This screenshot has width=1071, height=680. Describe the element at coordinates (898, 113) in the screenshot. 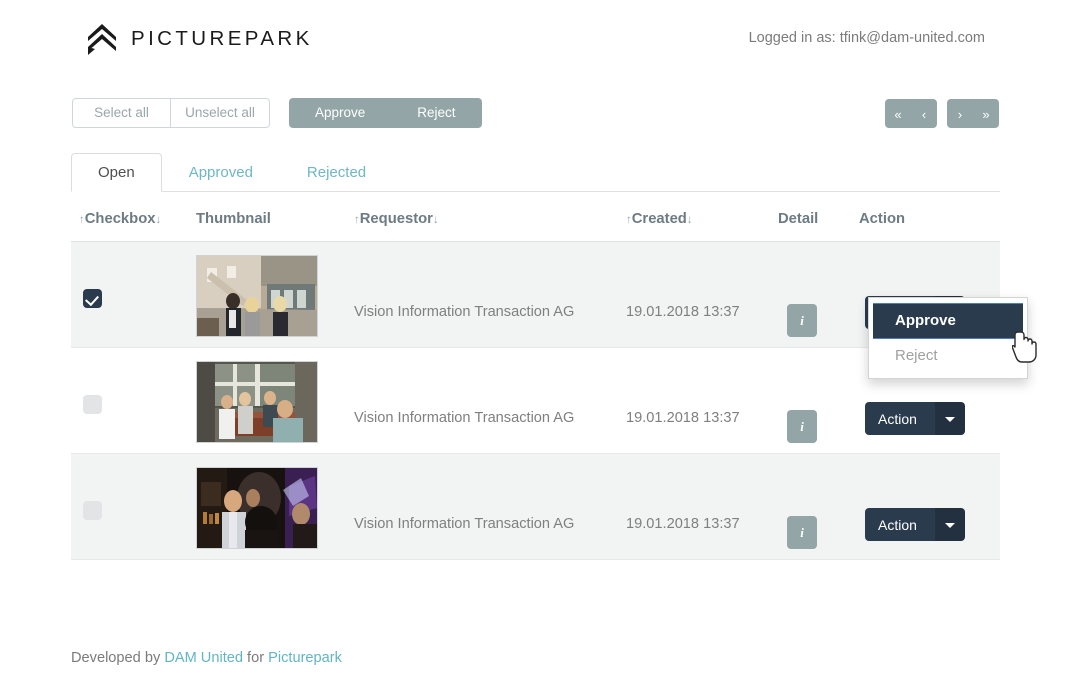

I see `pagination-first-icon: «` at that location.